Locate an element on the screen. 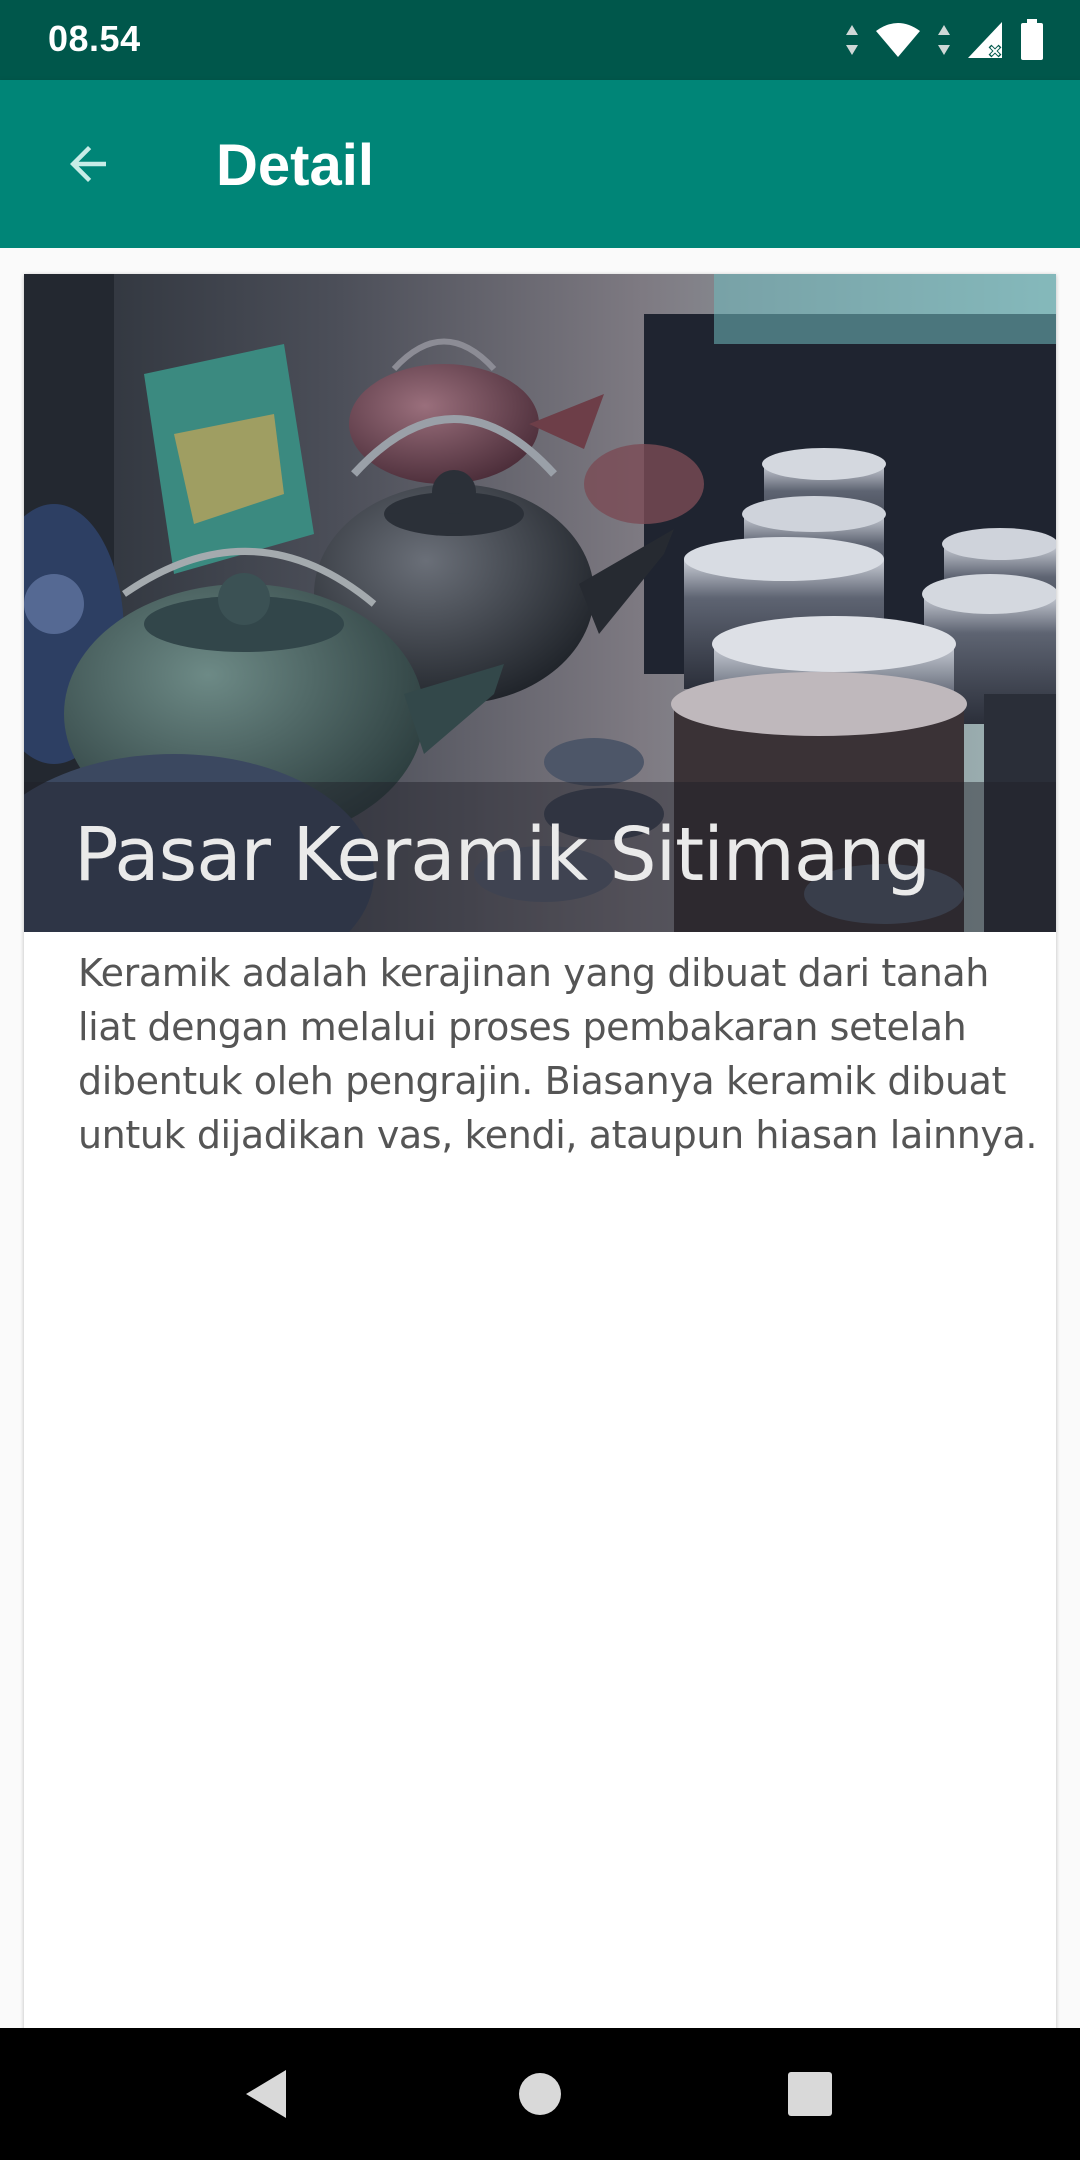 The image size is (1080, 2160). home-circle-icon is located at coordinates (540, 2094).